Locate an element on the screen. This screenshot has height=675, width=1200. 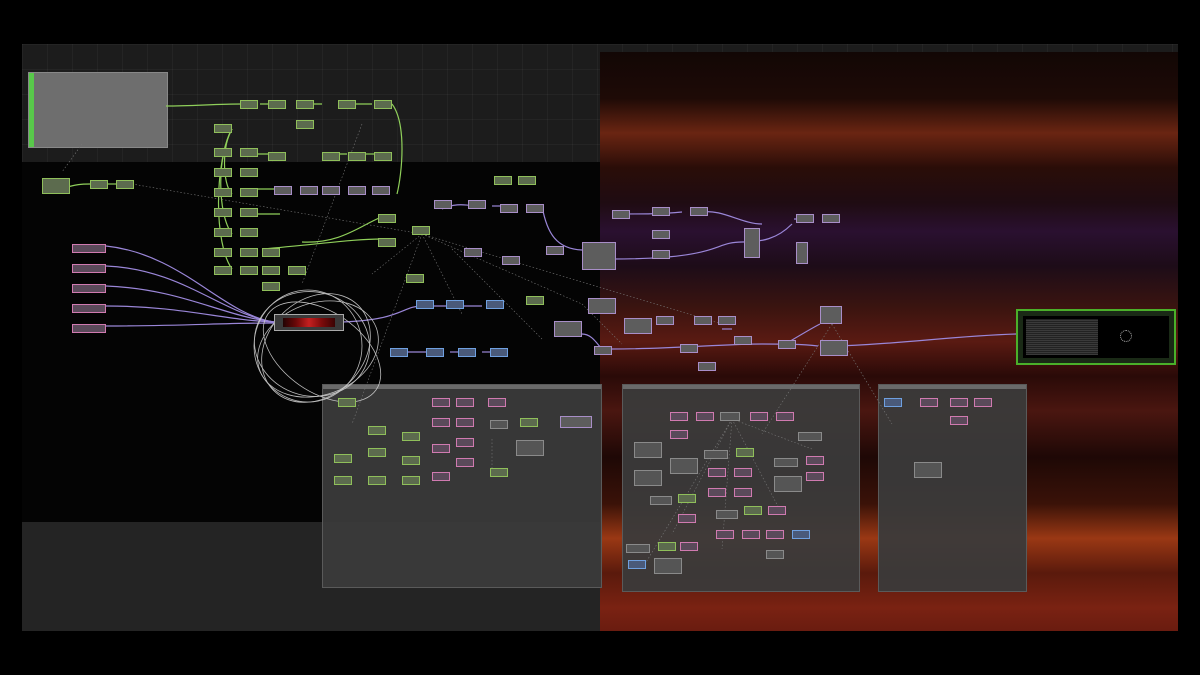
hub-node is located at coordinates (730, 416).